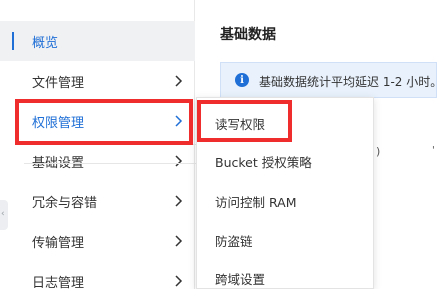 This screenshot has width=437, height=289. What do you see at coordinates (240, 279) in the screenshot?
I see `submenu-item-label: 跨域设置` at bounding box center [240, 279].